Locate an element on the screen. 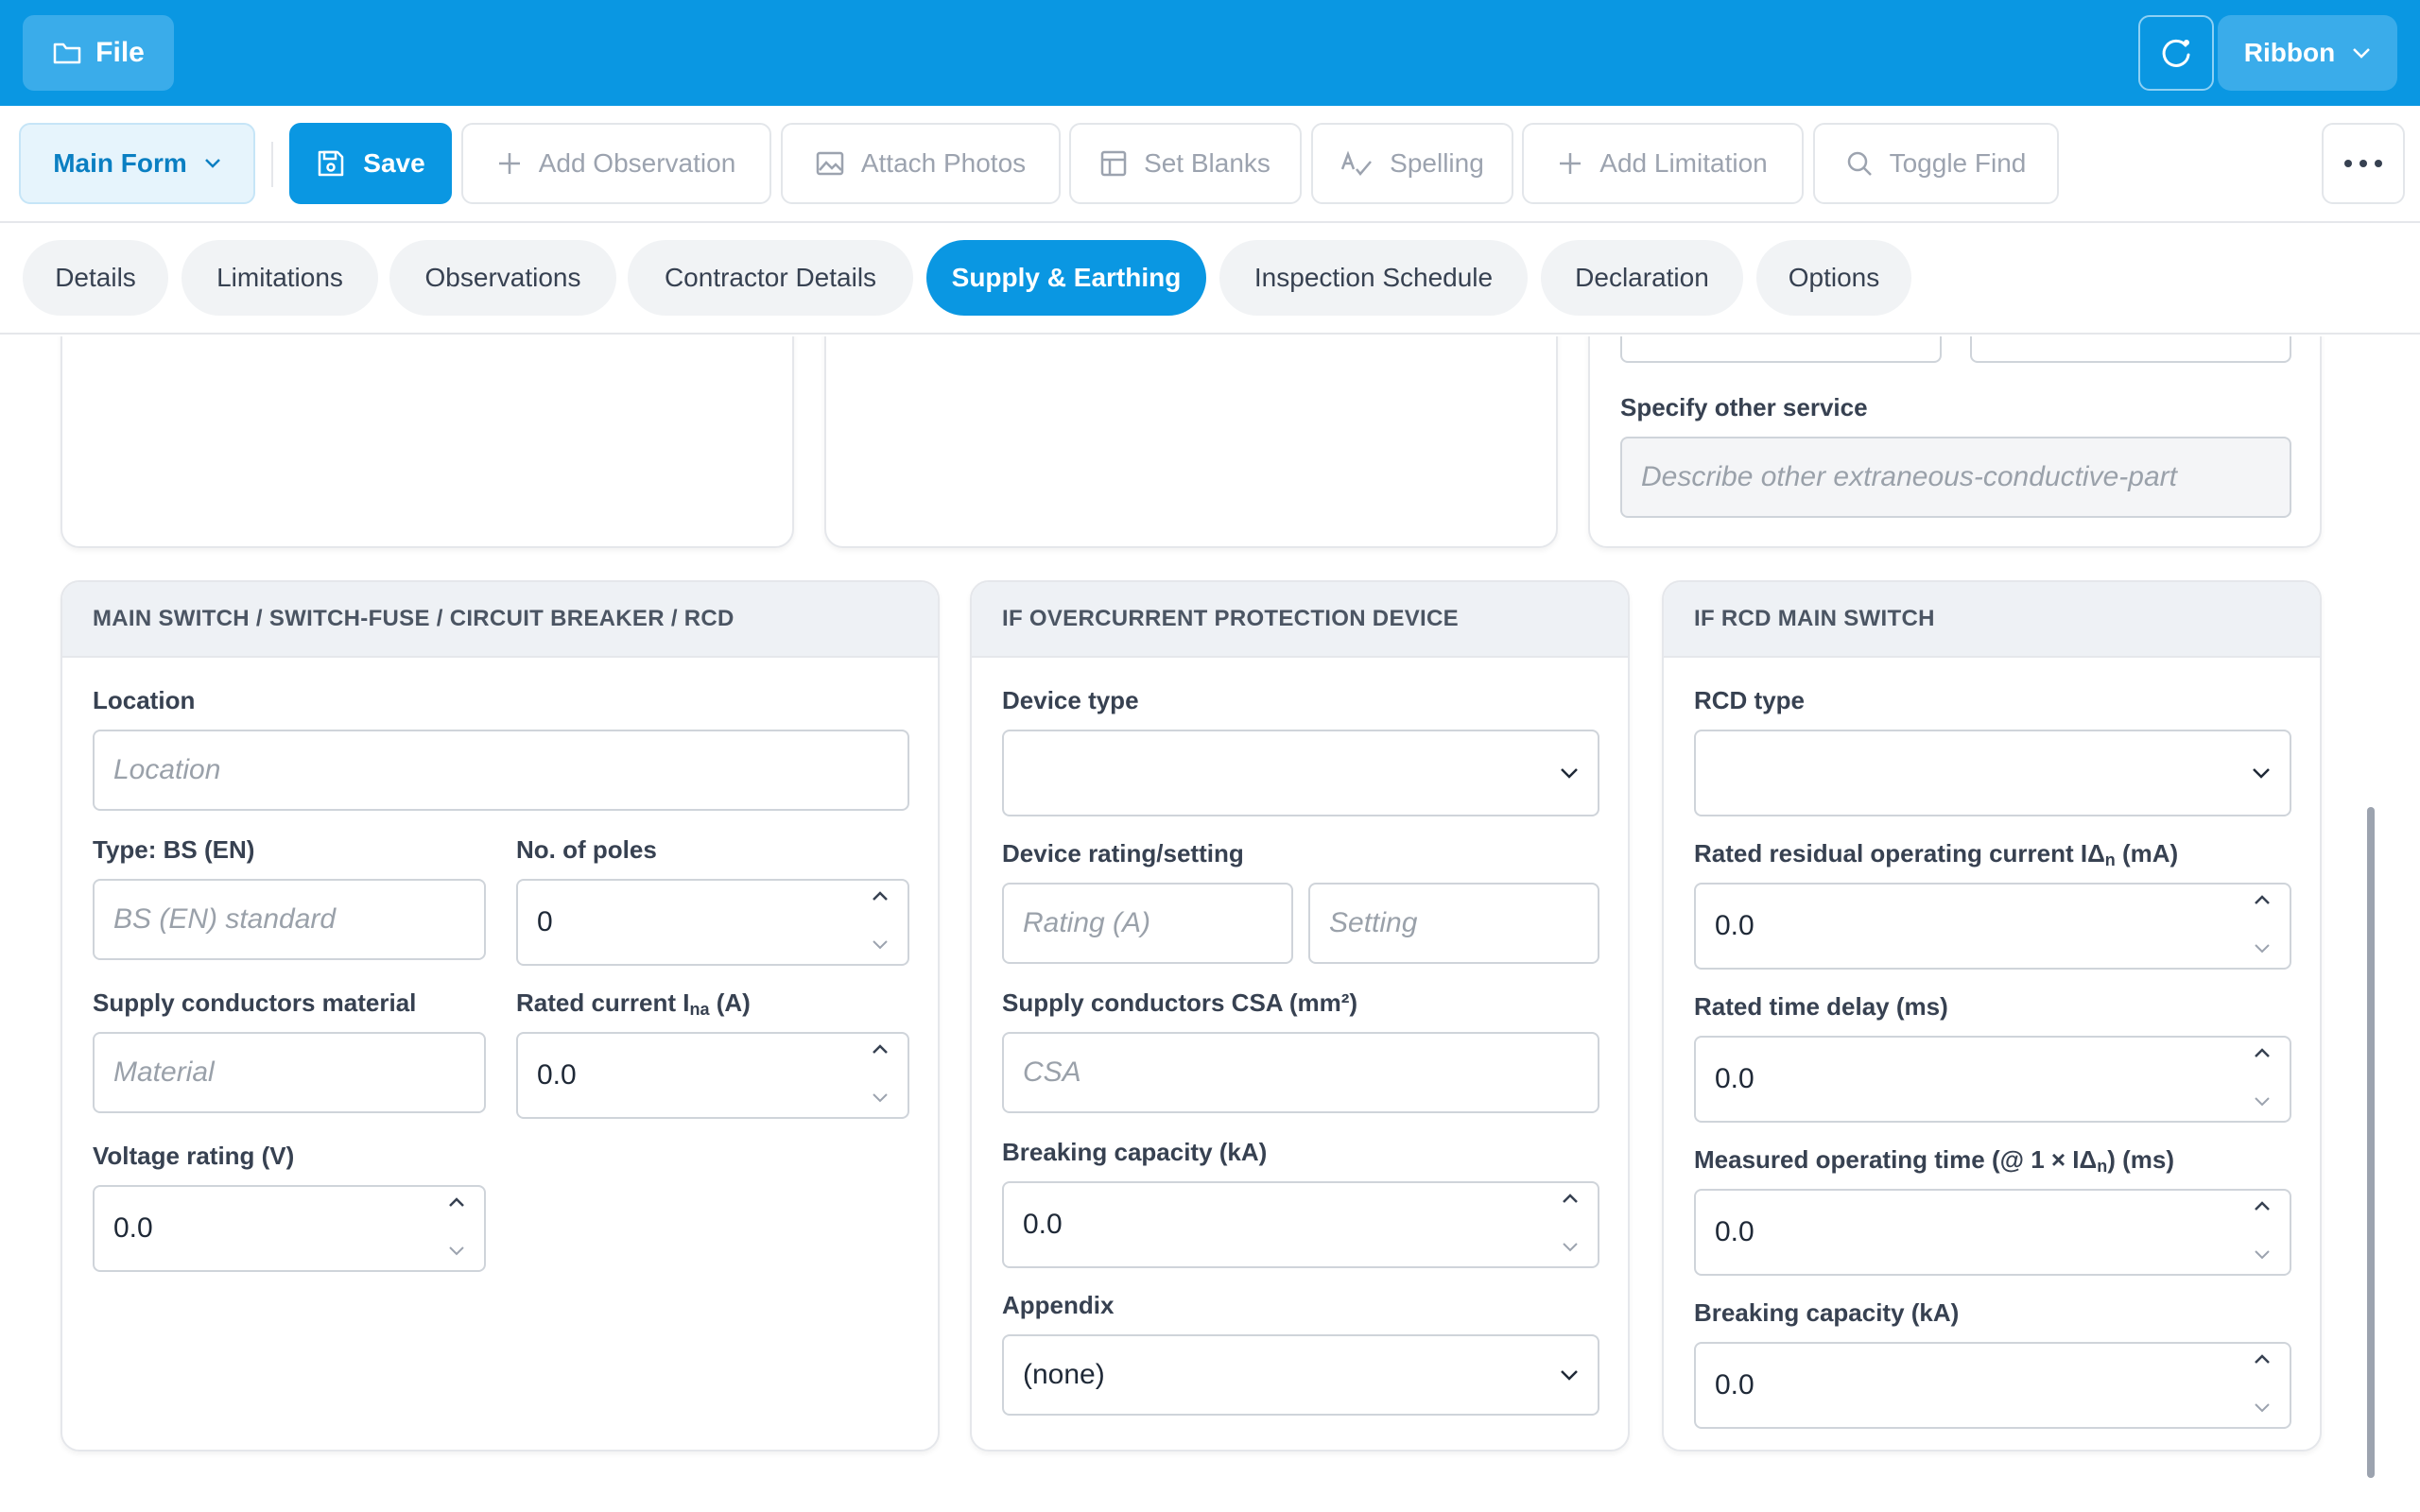 This screenshot has width=2420, height=1512. save-button: Save is located at coordinates (370, 163).